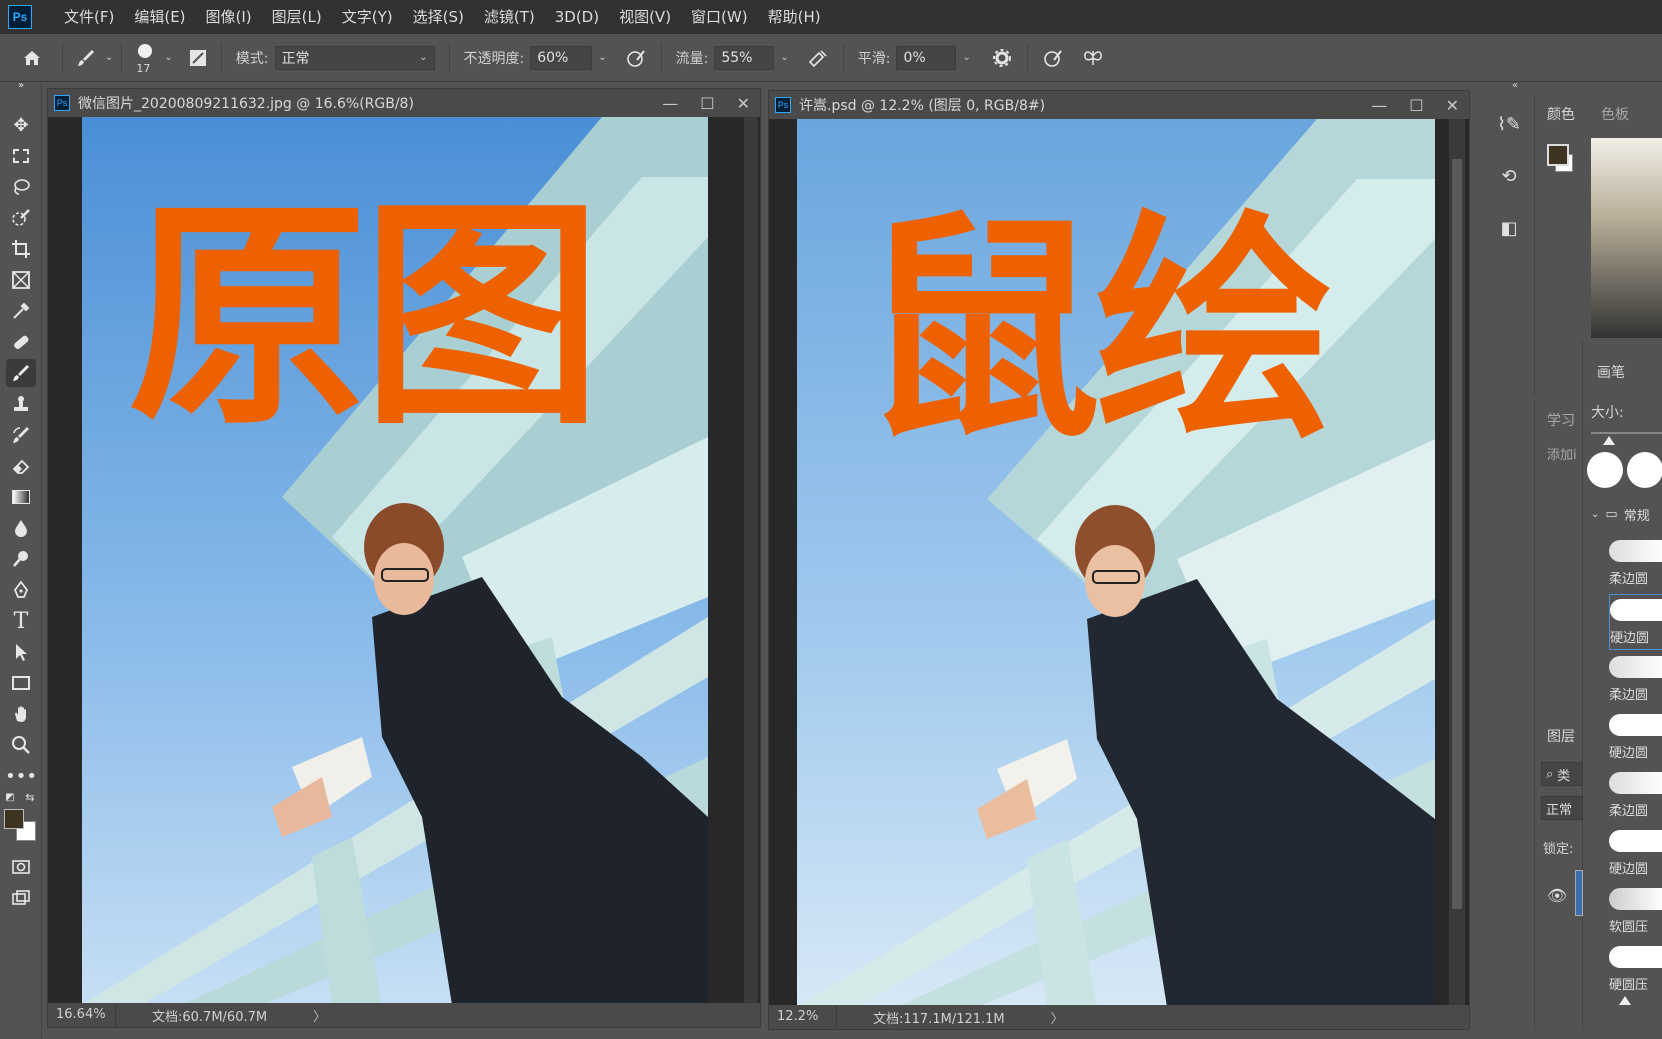 This screenshot has width=1662, height=1039. Describe the element at coordinates (1625, 1000) in the screenshot. I see `brush-panel-slider-handle` at that location.